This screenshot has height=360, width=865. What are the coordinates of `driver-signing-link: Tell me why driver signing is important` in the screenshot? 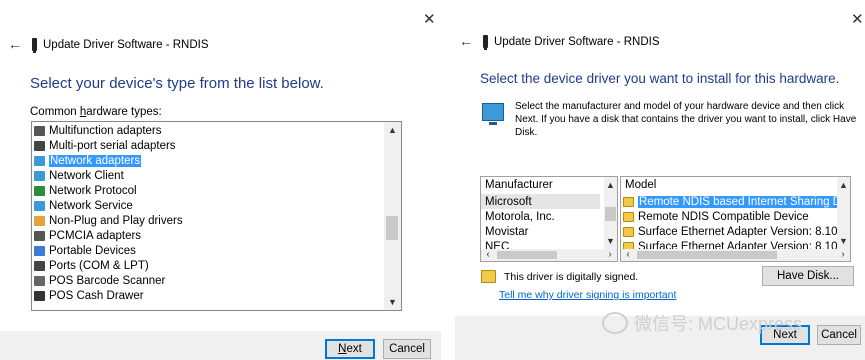 It's located at (587, 295).